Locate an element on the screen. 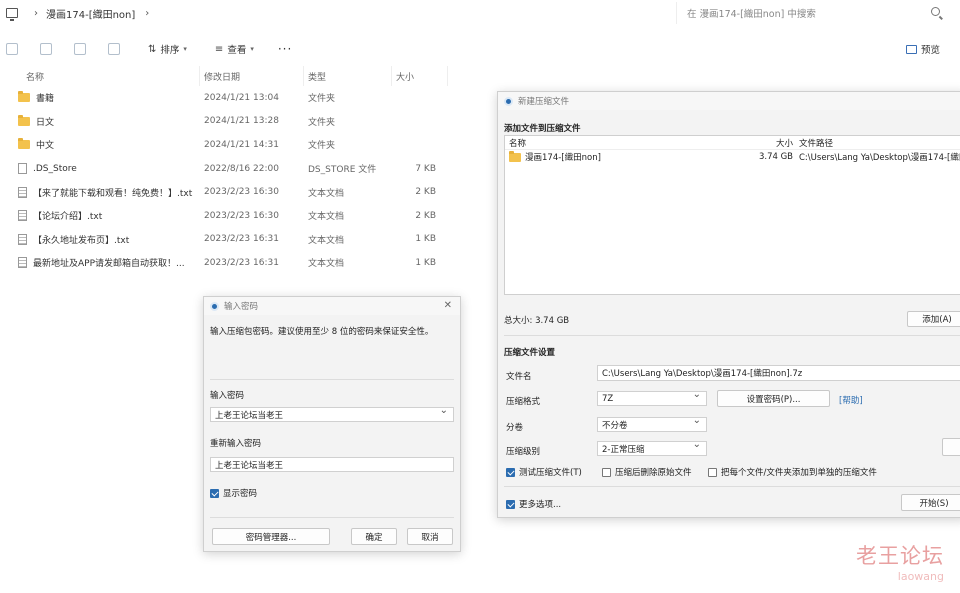  search-placeholder: 在 漫画174-[織田non] 中搜索 is located at coordinates (751, 14).